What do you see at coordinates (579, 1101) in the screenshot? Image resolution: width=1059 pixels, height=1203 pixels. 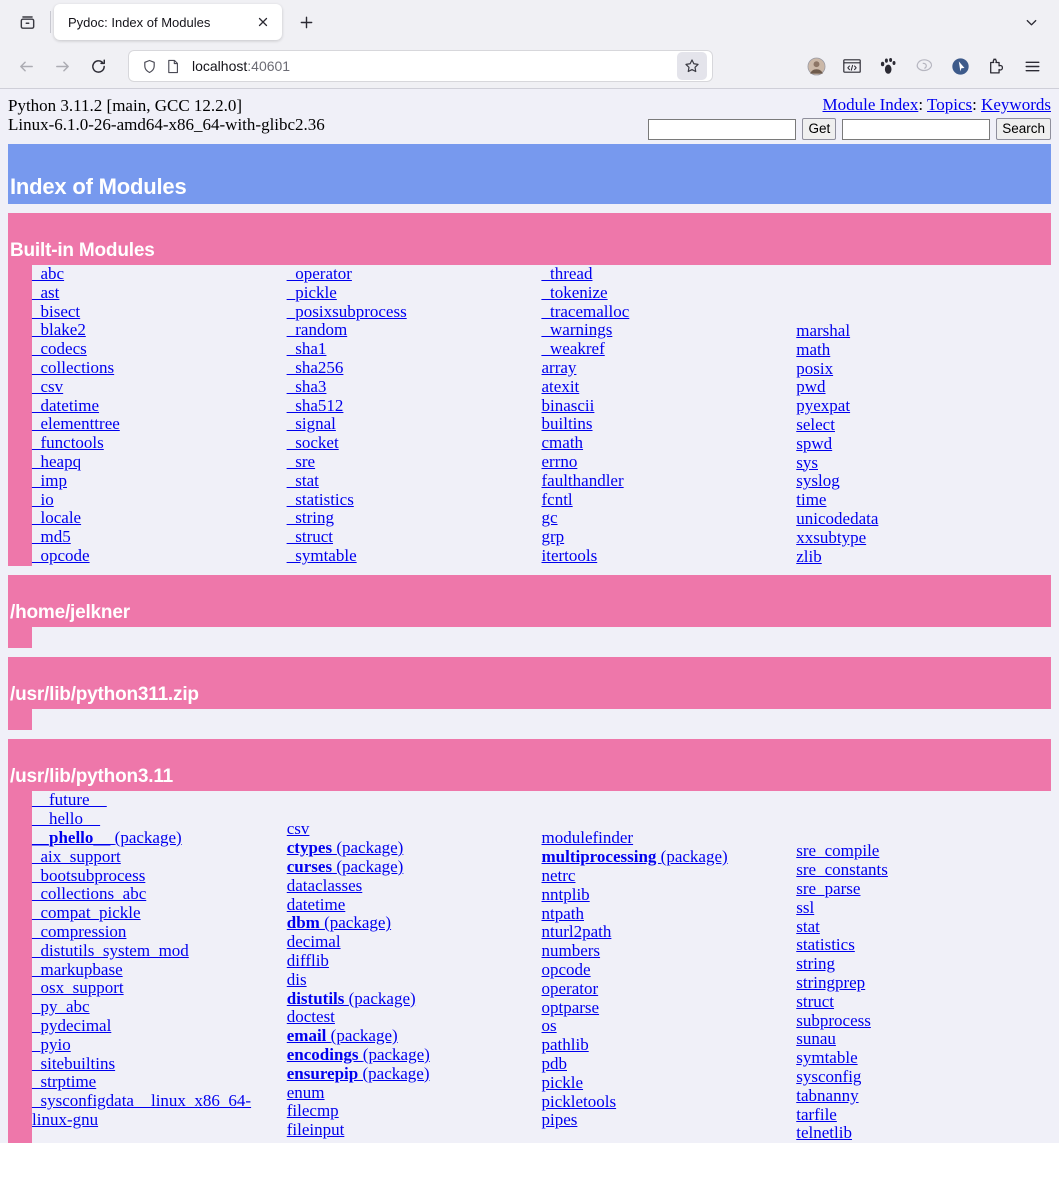 I see `module-link: pickletools` at bounding box center [579, 1101].